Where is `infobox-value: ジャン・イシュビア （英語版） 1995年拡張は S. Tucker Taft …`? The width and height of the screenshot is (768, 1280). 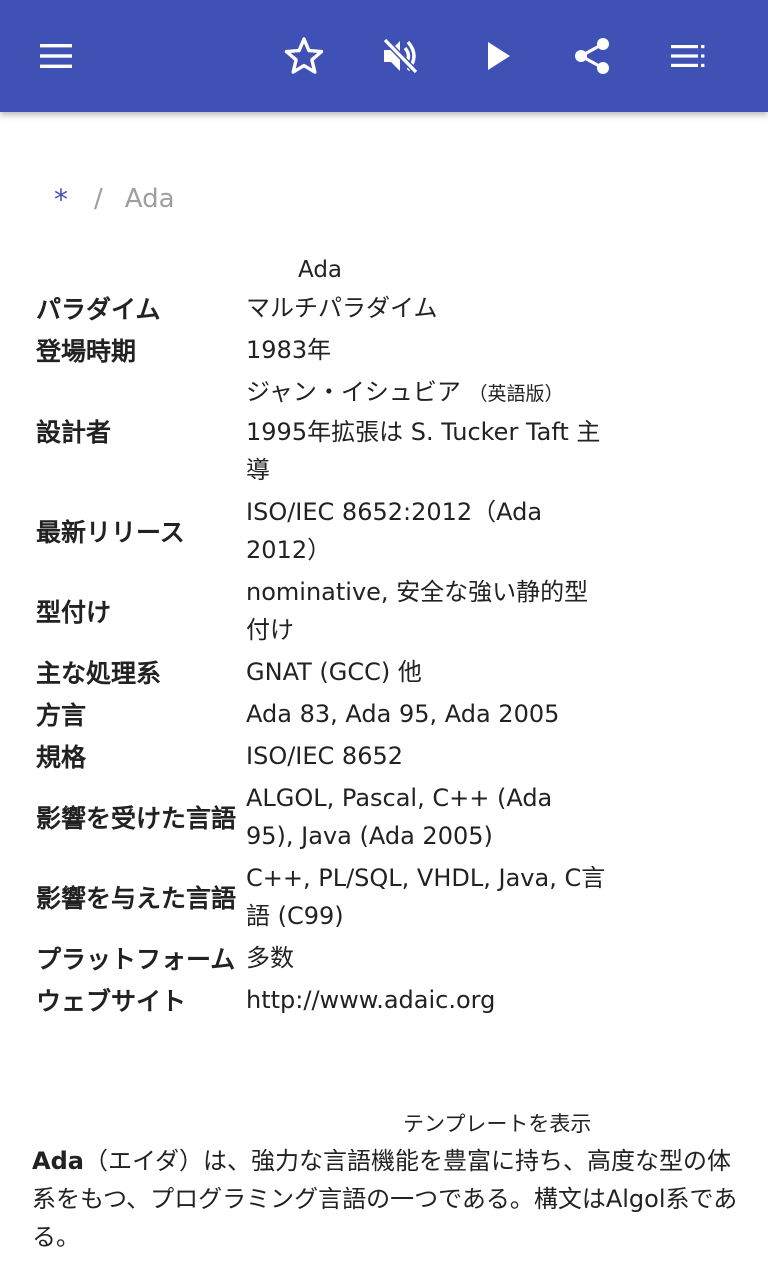
infobox-value: ジャン・イシュビア （英語版） 1995年拡張は S. Tucker Taft … is located at coordinates (426, 431).